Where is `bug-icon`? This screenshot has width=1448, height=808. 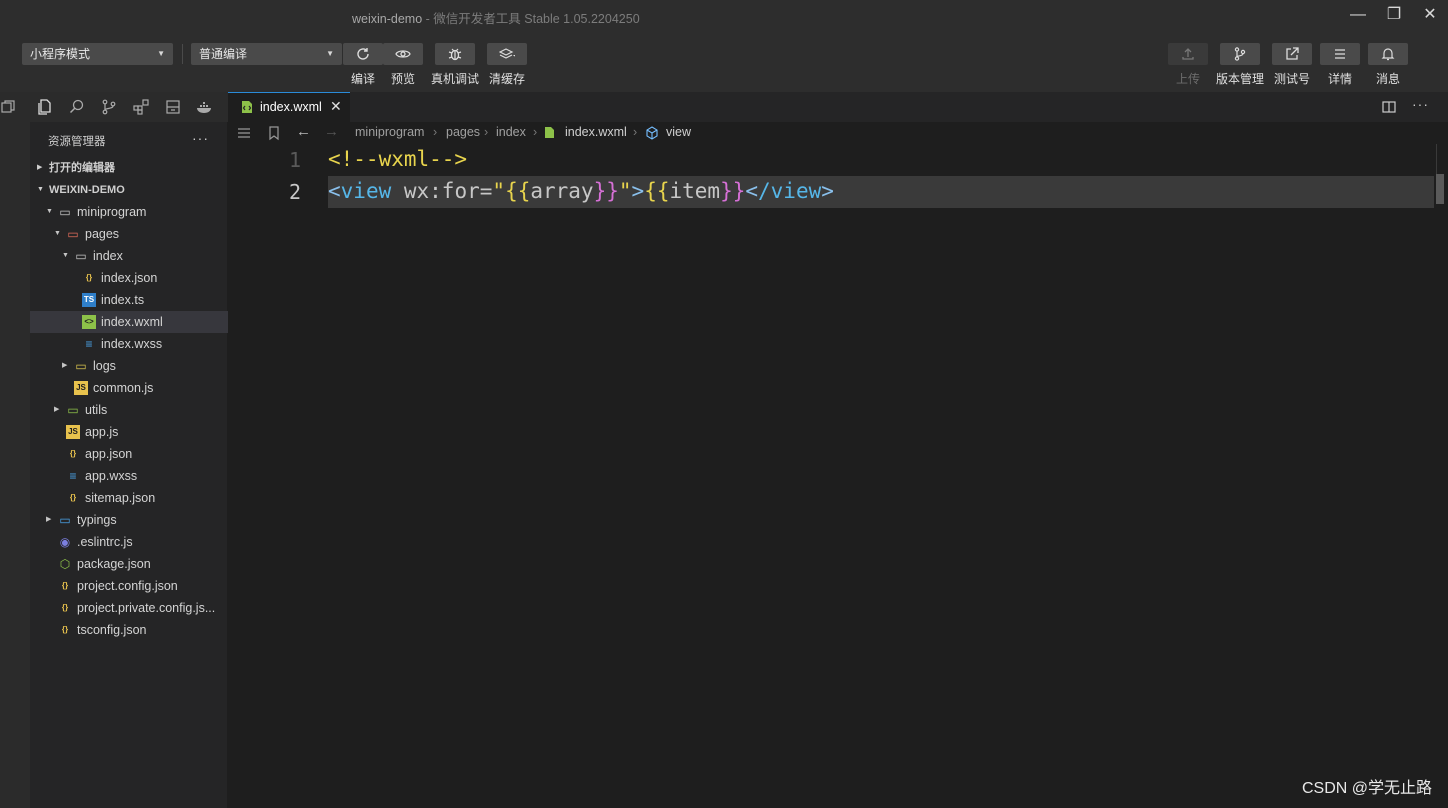
bug-icon is located at coordinates (455, 54).